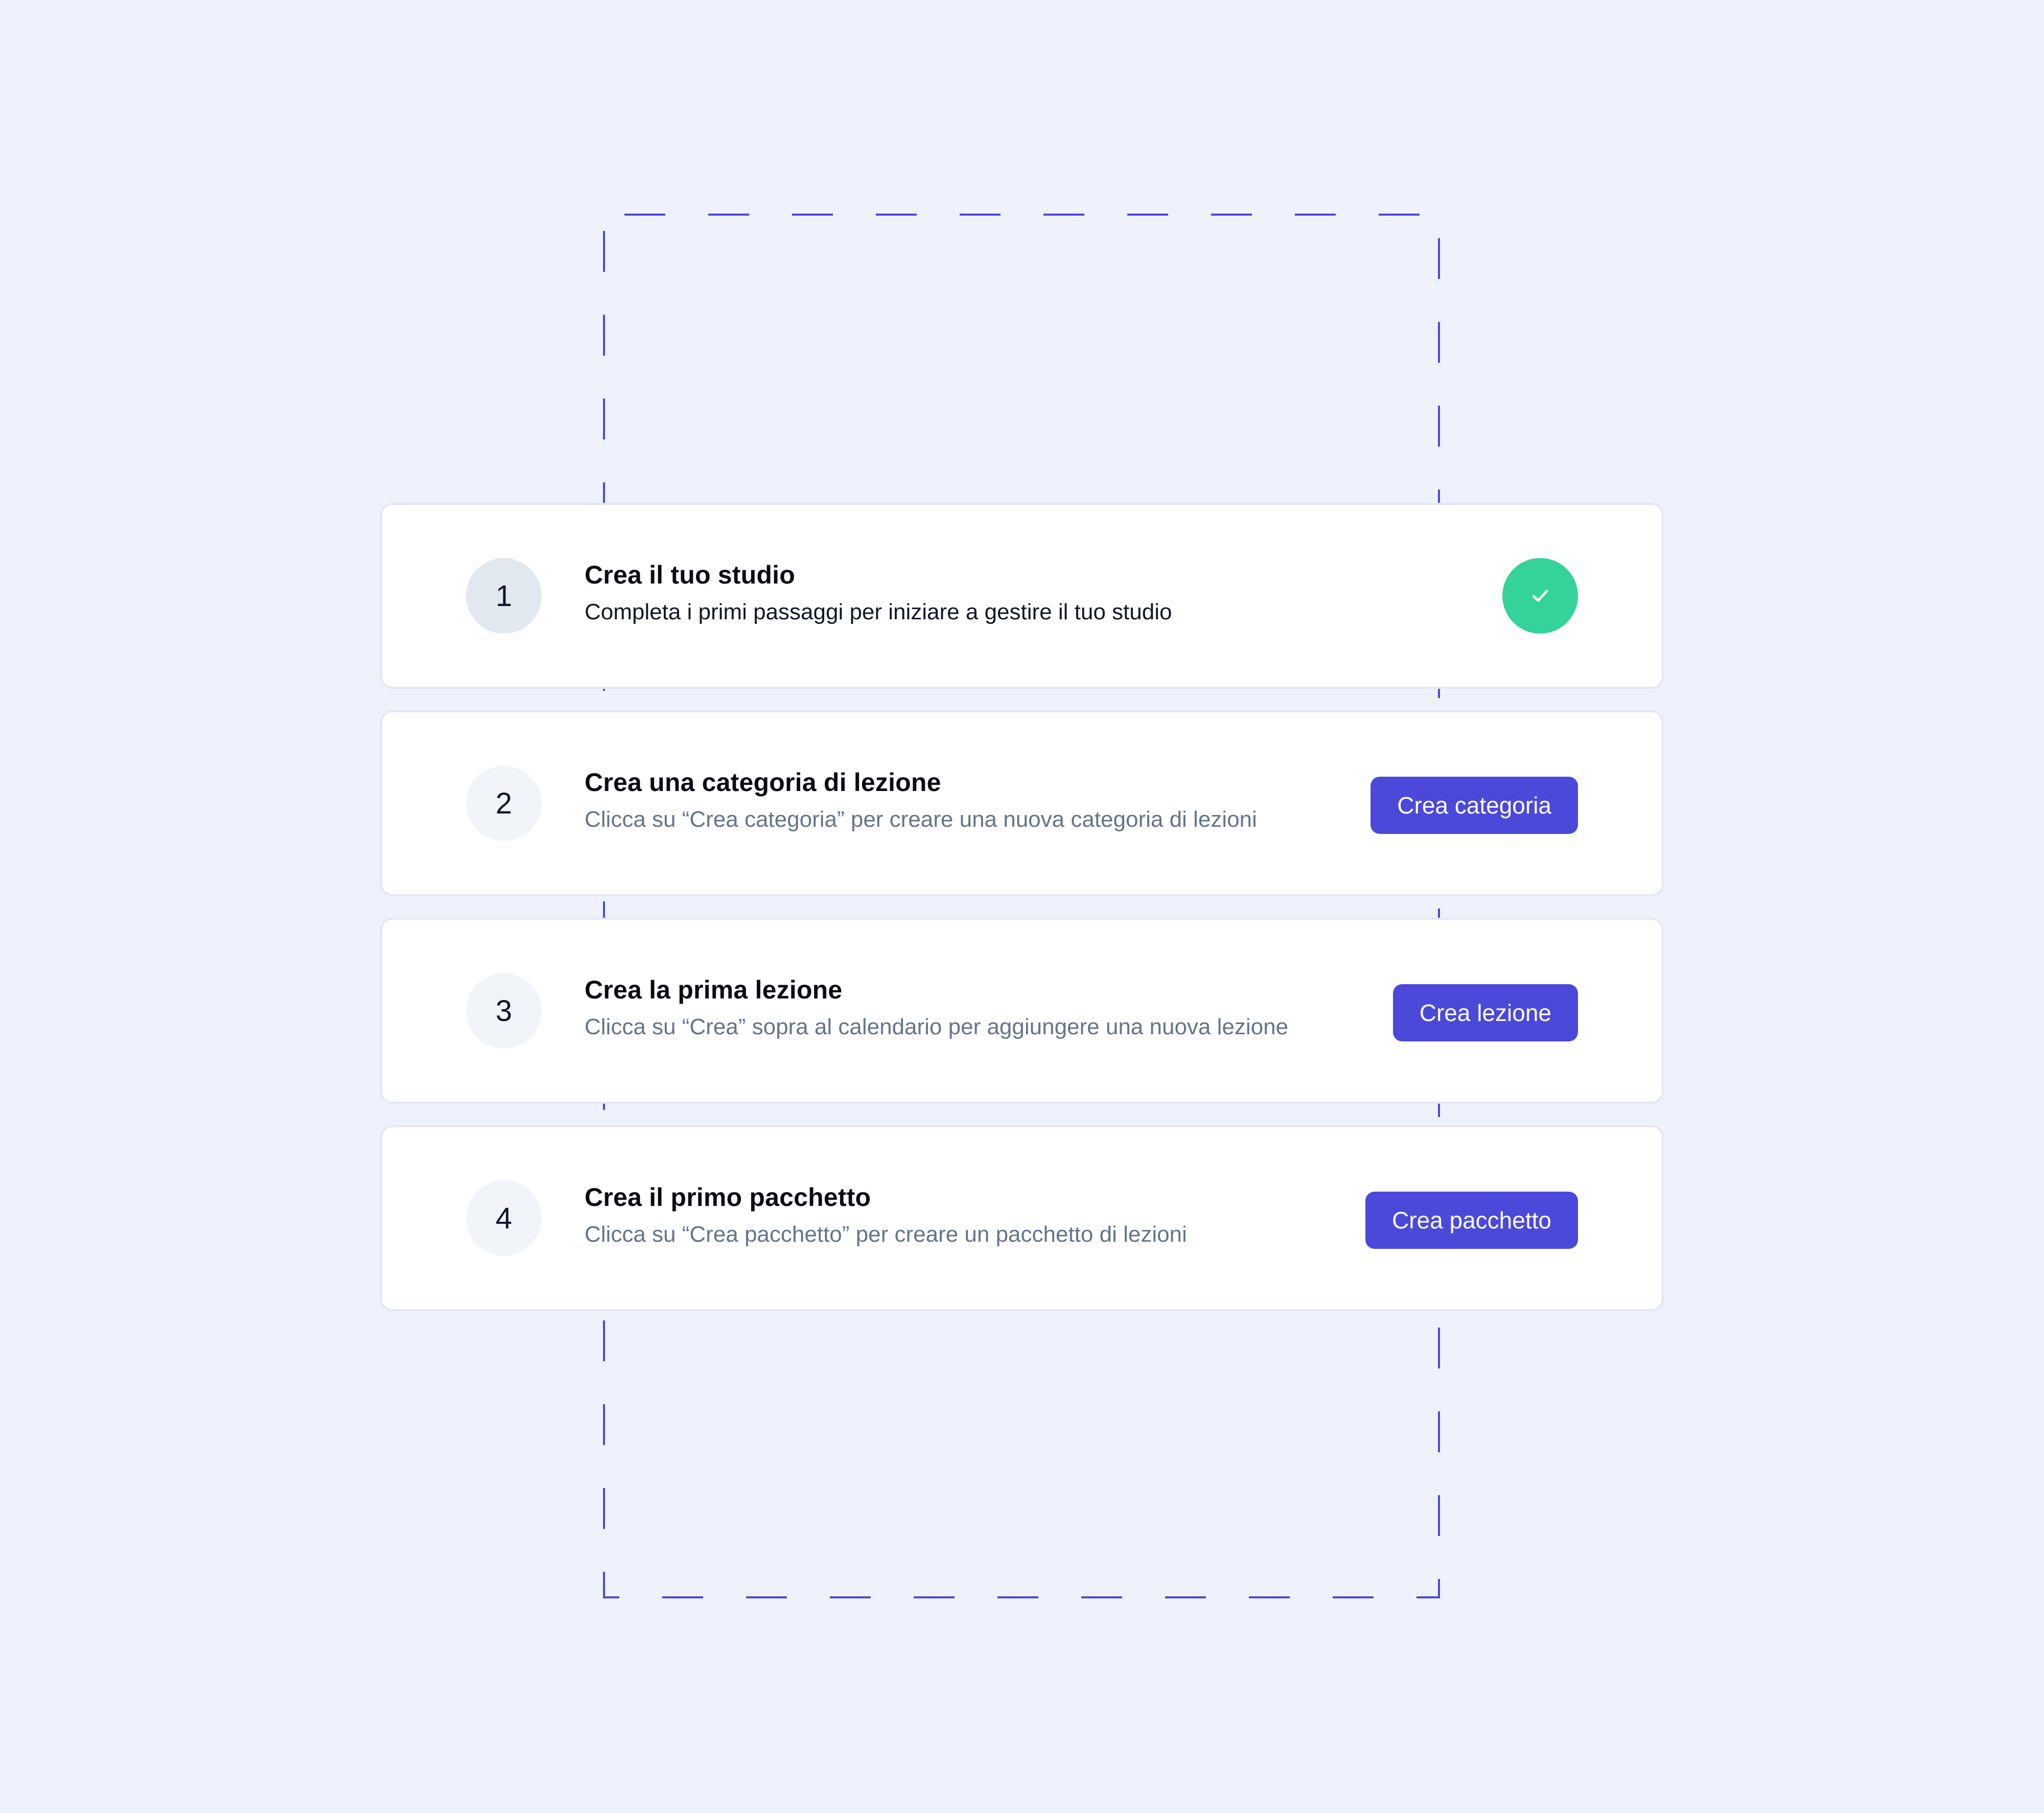  What do you see at coordinates (504, 1011) in the screenshot?
I see `step-number: 3` at bounding box center [504, 1011].